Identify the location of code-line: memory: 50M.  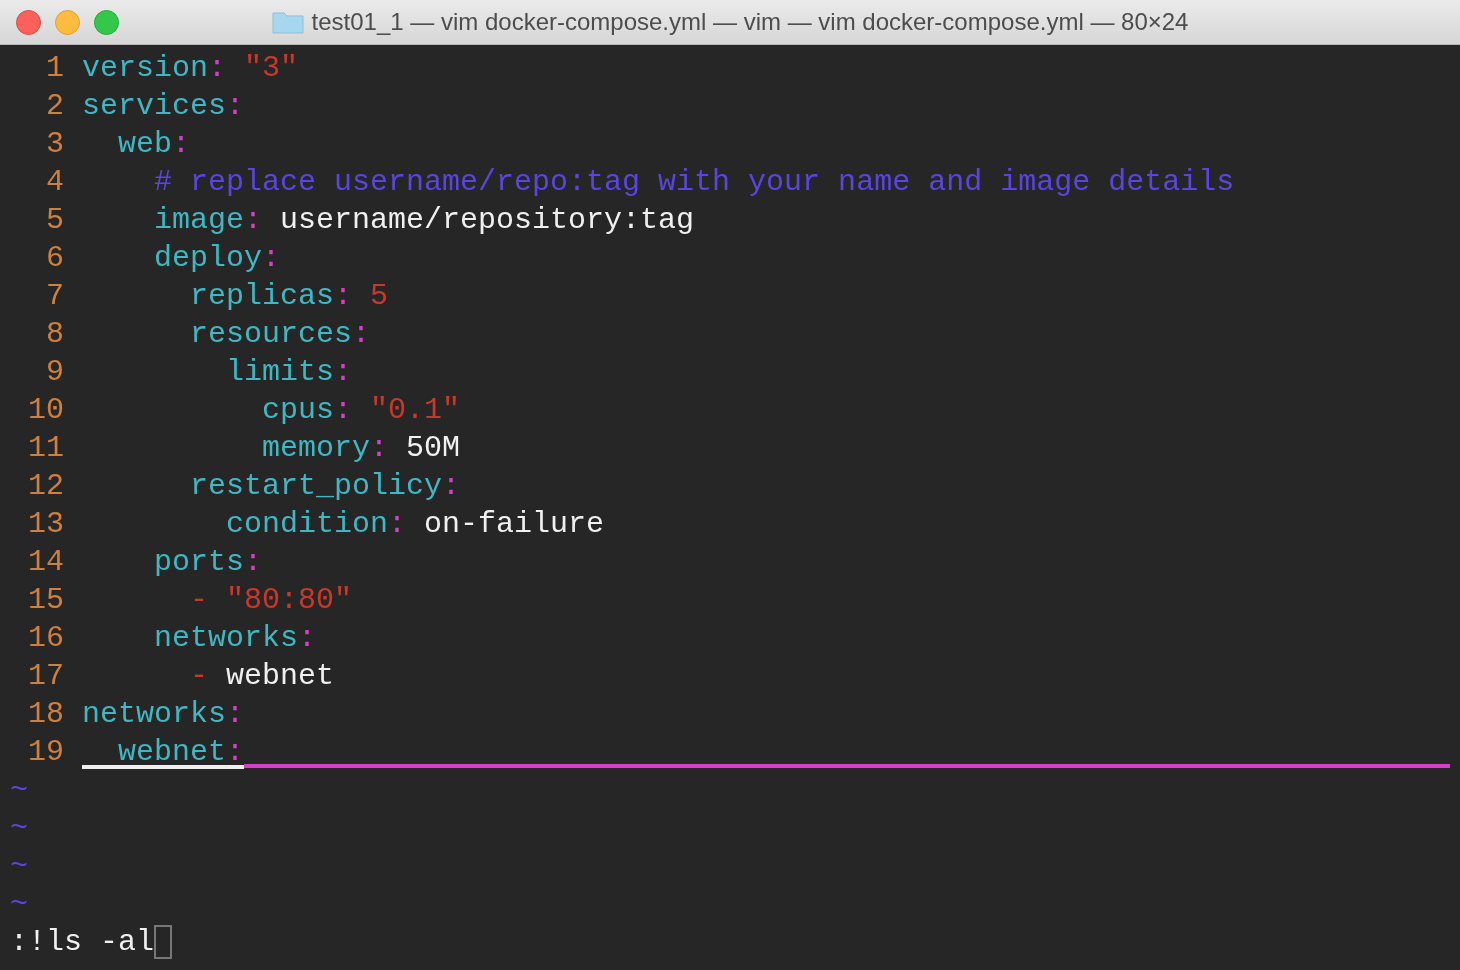
(361, 448).